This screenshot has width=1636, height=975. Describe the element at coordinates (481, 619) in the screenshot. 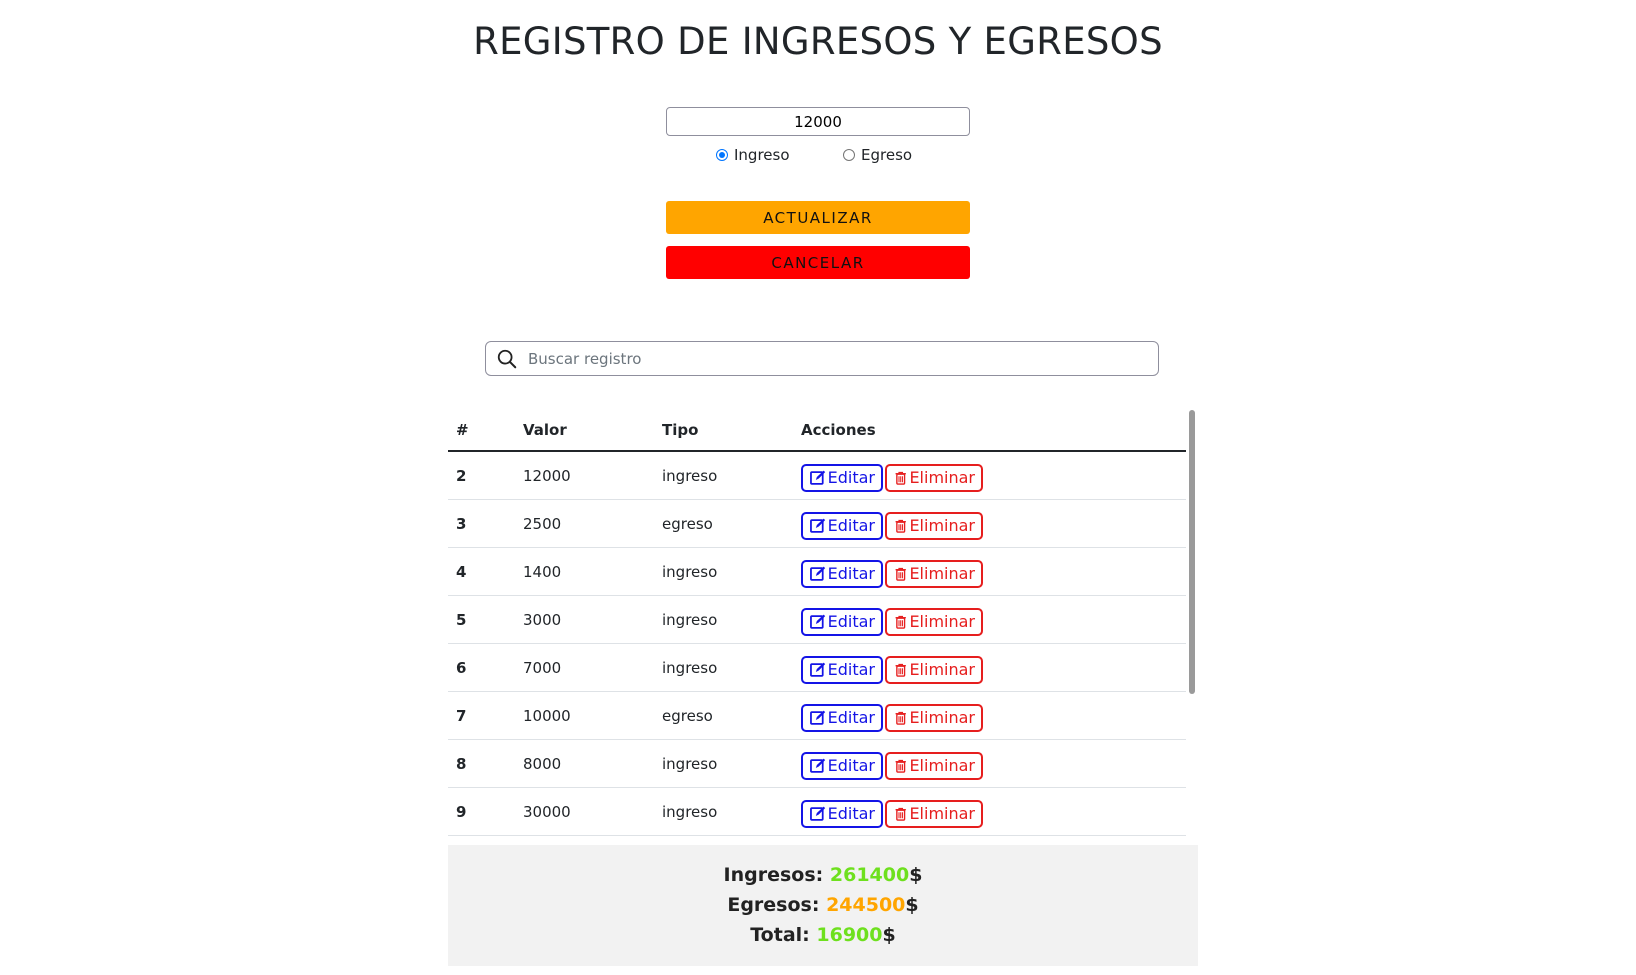

I see `row-index: 5` at that location.